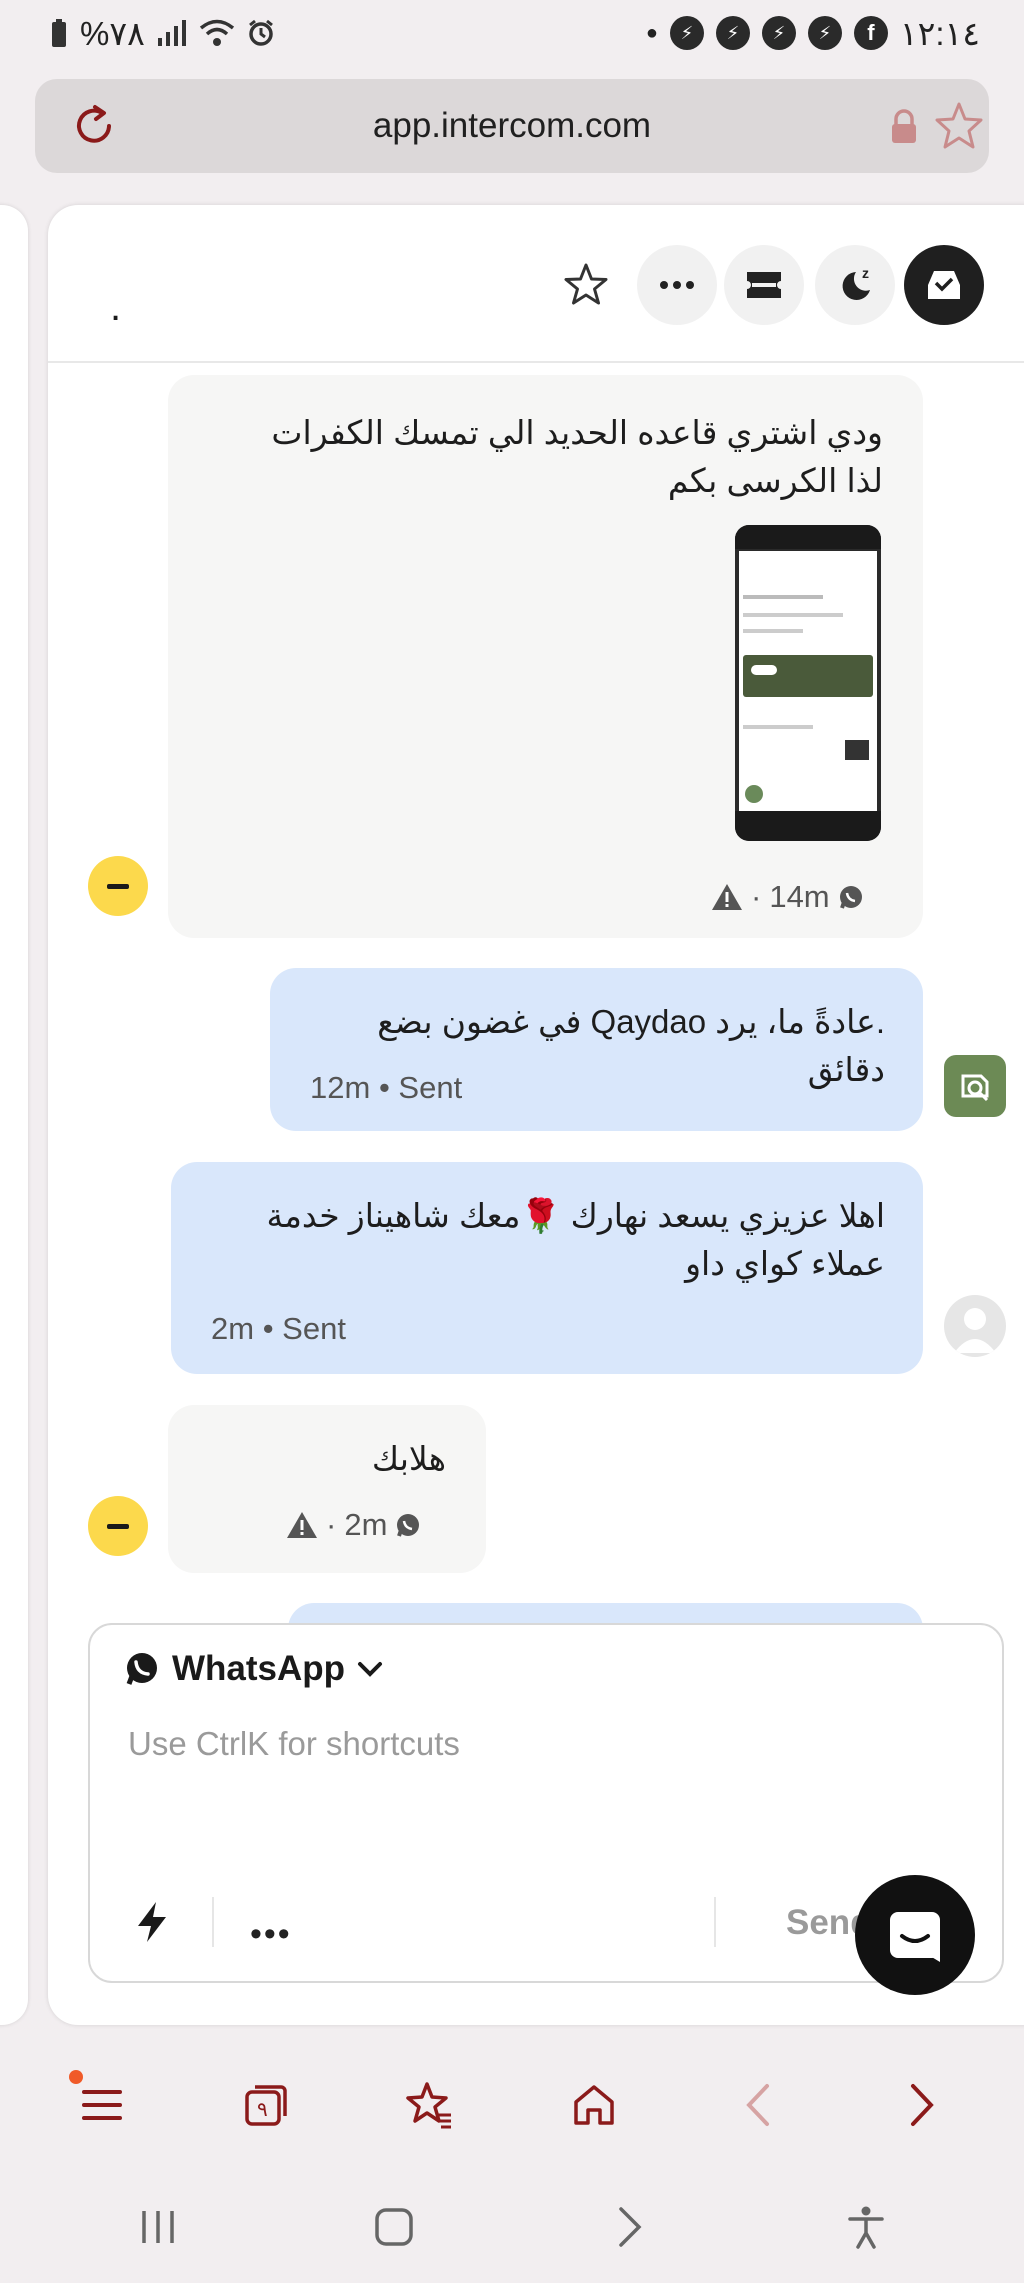  I want to click on more-options-button, so click(677, 285).